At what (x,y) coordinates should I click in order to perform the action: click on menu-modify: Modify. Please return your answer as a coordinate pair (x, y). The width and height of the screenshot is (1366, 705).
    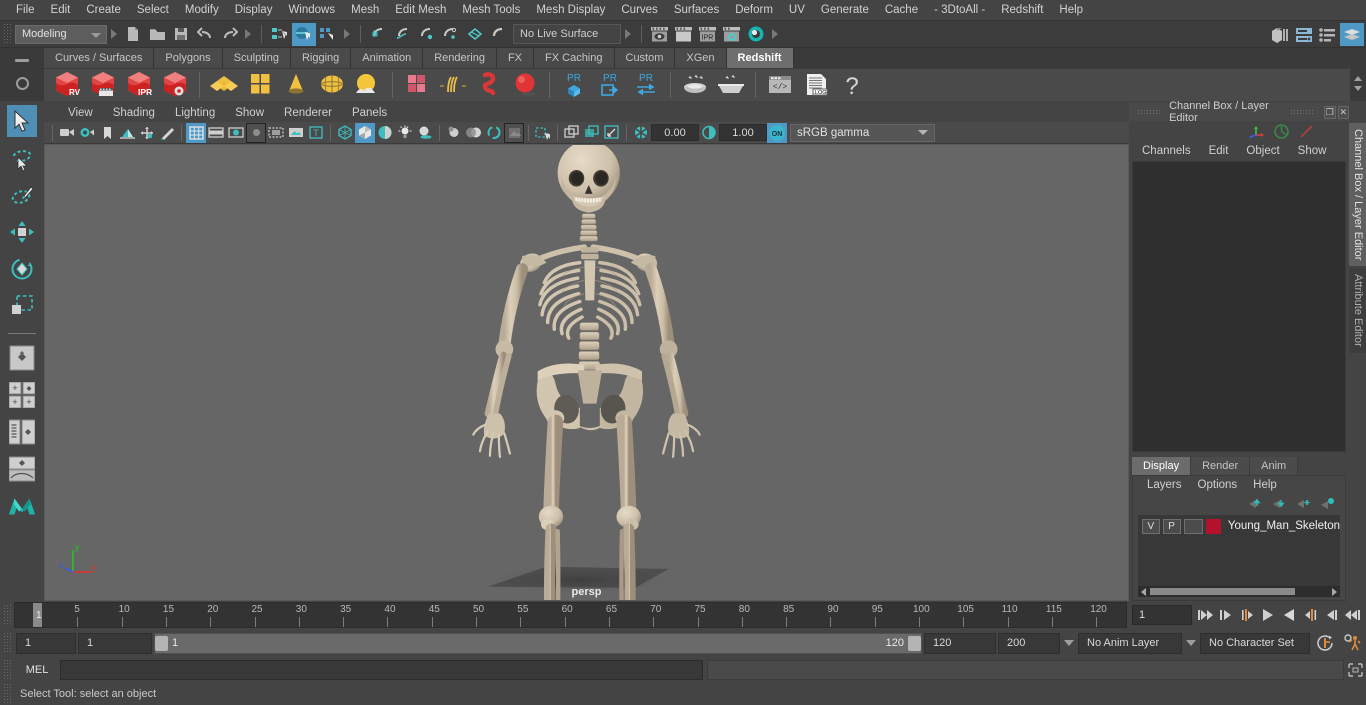
    Looking at the image, I should click on (202, 10).